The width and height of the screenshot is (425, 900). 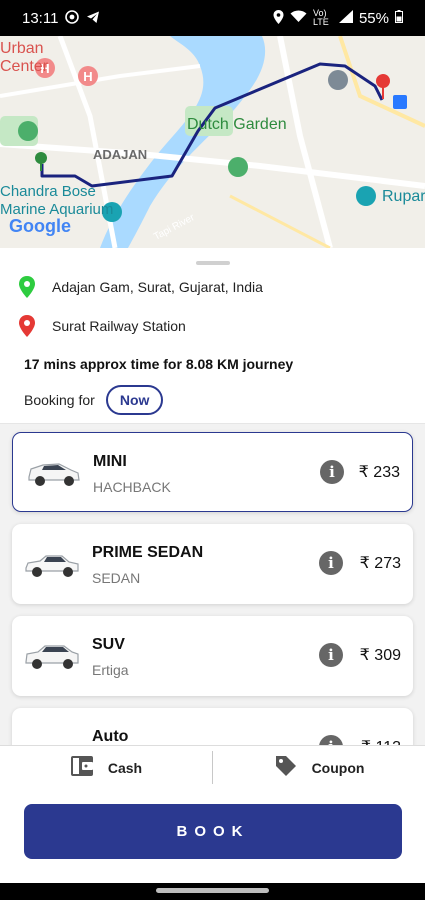 I want to click on vehicle-name: PRIME SEDAN, so click(x=148, y=552).